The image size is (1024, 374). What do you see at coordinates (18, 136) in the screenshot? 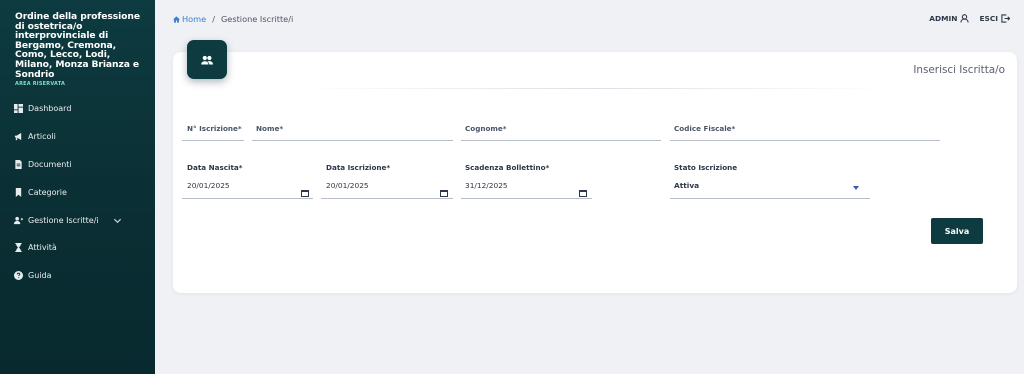
I see `megaphone-icon` at bounding box center [18, 136].